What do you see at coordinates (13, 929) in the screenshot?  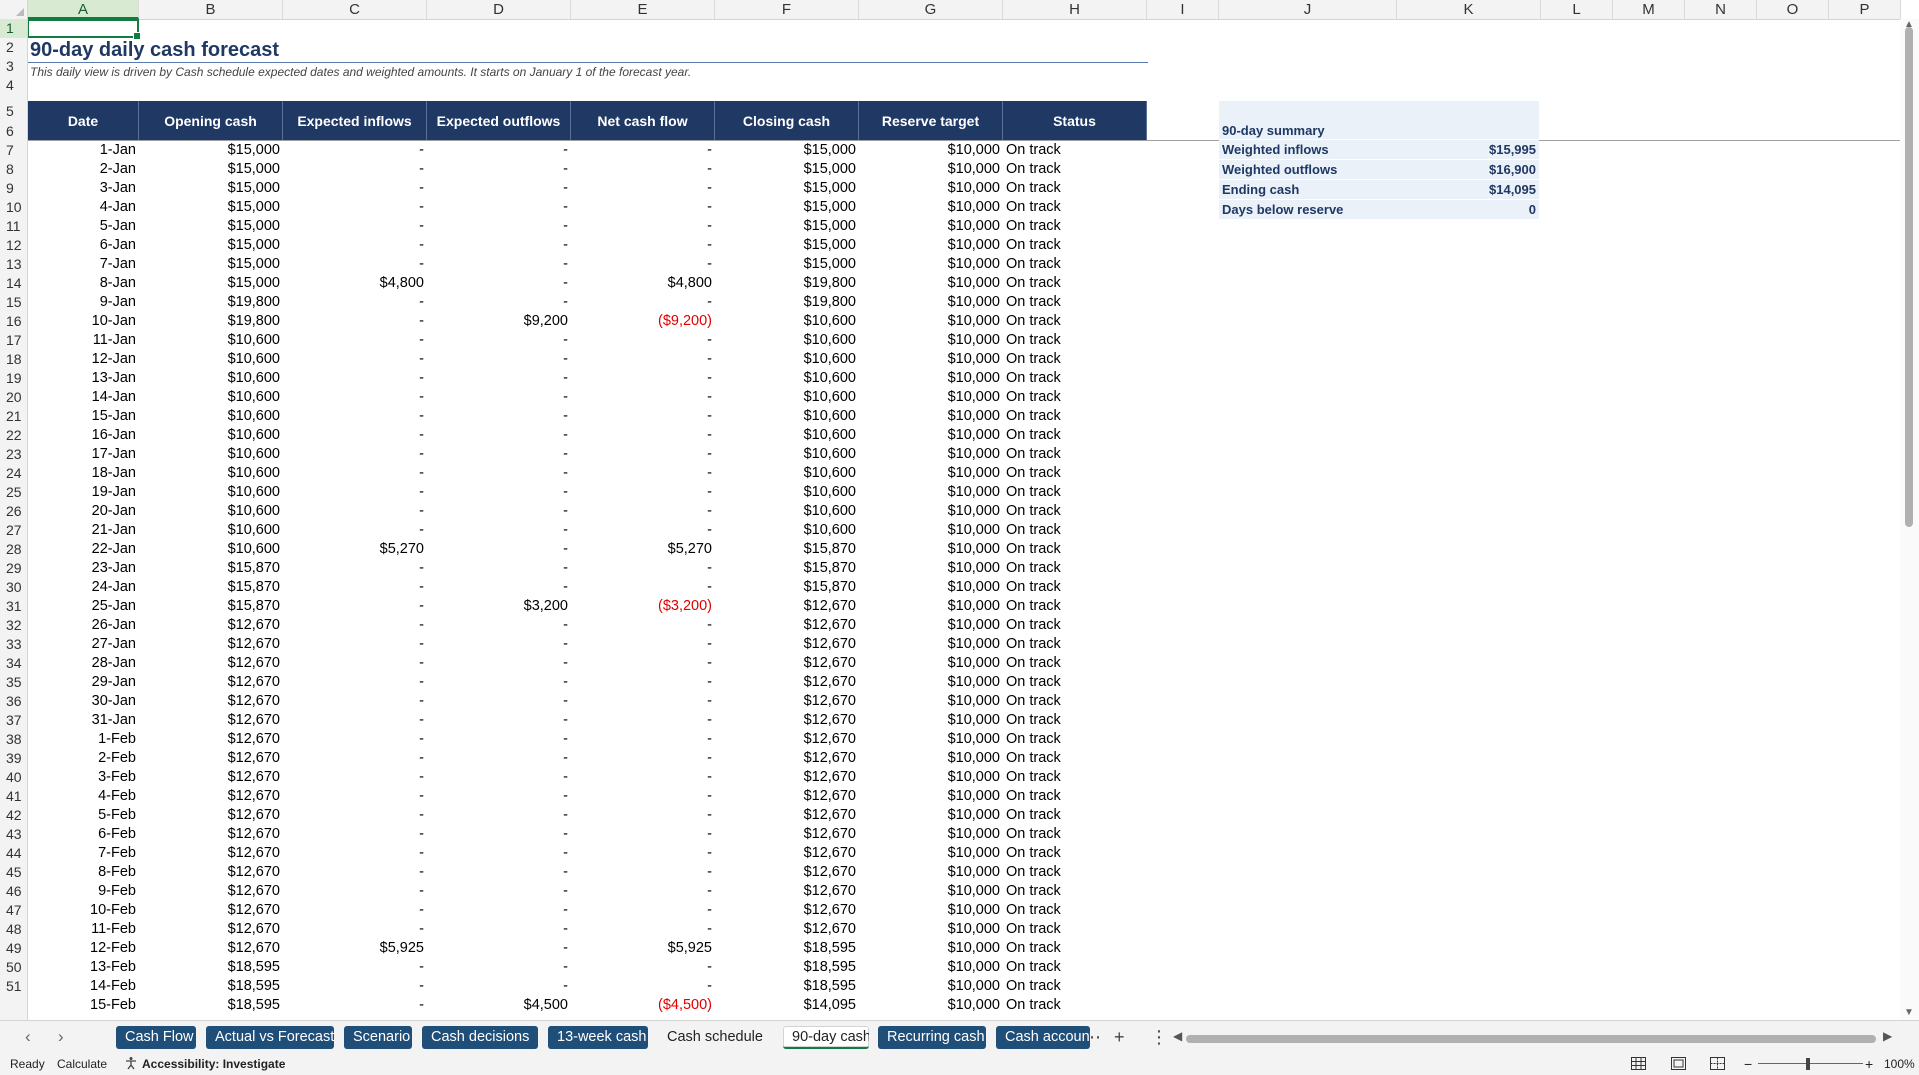 I see `row-header-48: 48` at bounding box center [13, 929].